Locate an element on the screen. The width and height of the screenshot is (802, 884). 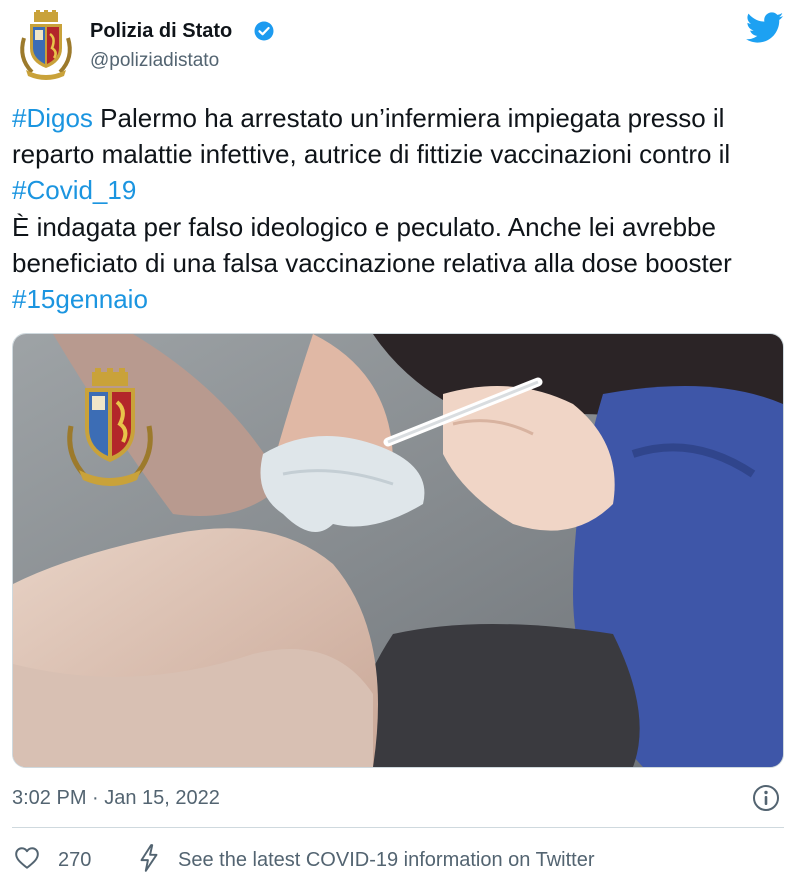
divider is located at coordinates (398, 827).